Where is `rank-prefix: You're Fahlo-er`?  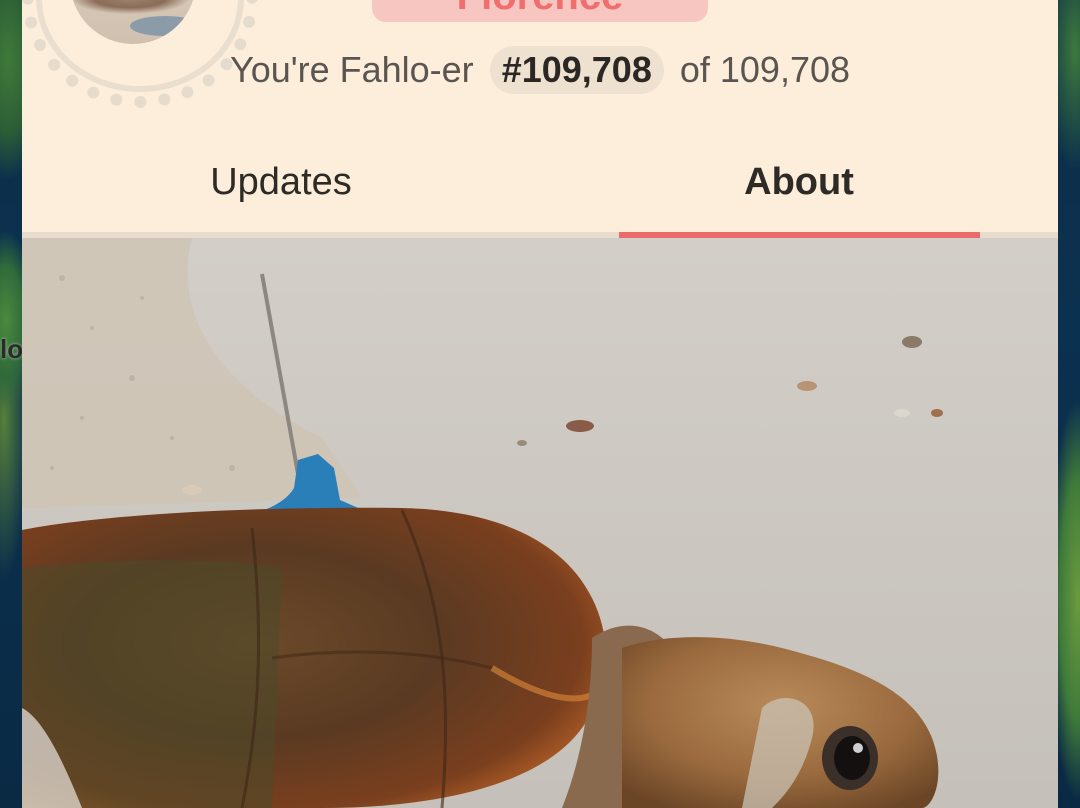 rank-prefix: You're Fahlo-er is located at coordinates (351, 69).